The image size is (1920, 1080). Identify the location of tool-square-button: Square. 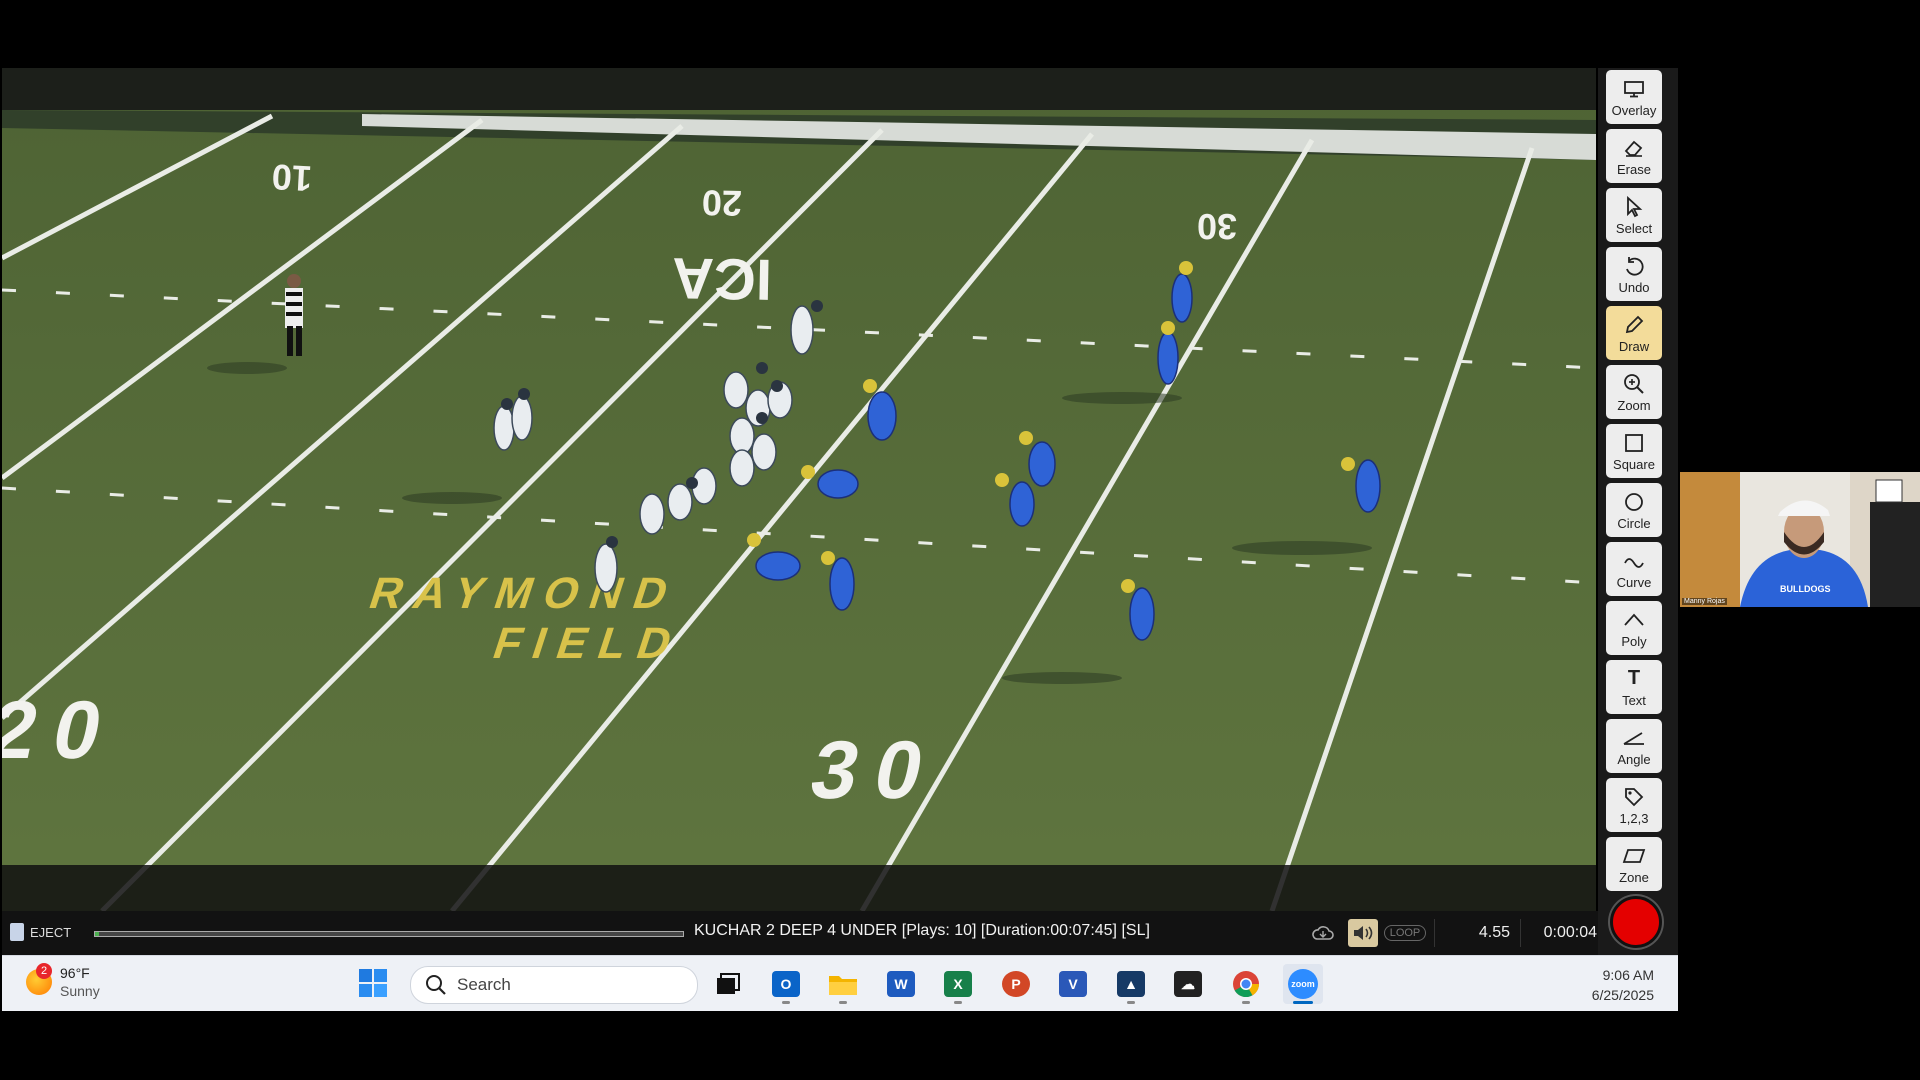
(1634, 451).